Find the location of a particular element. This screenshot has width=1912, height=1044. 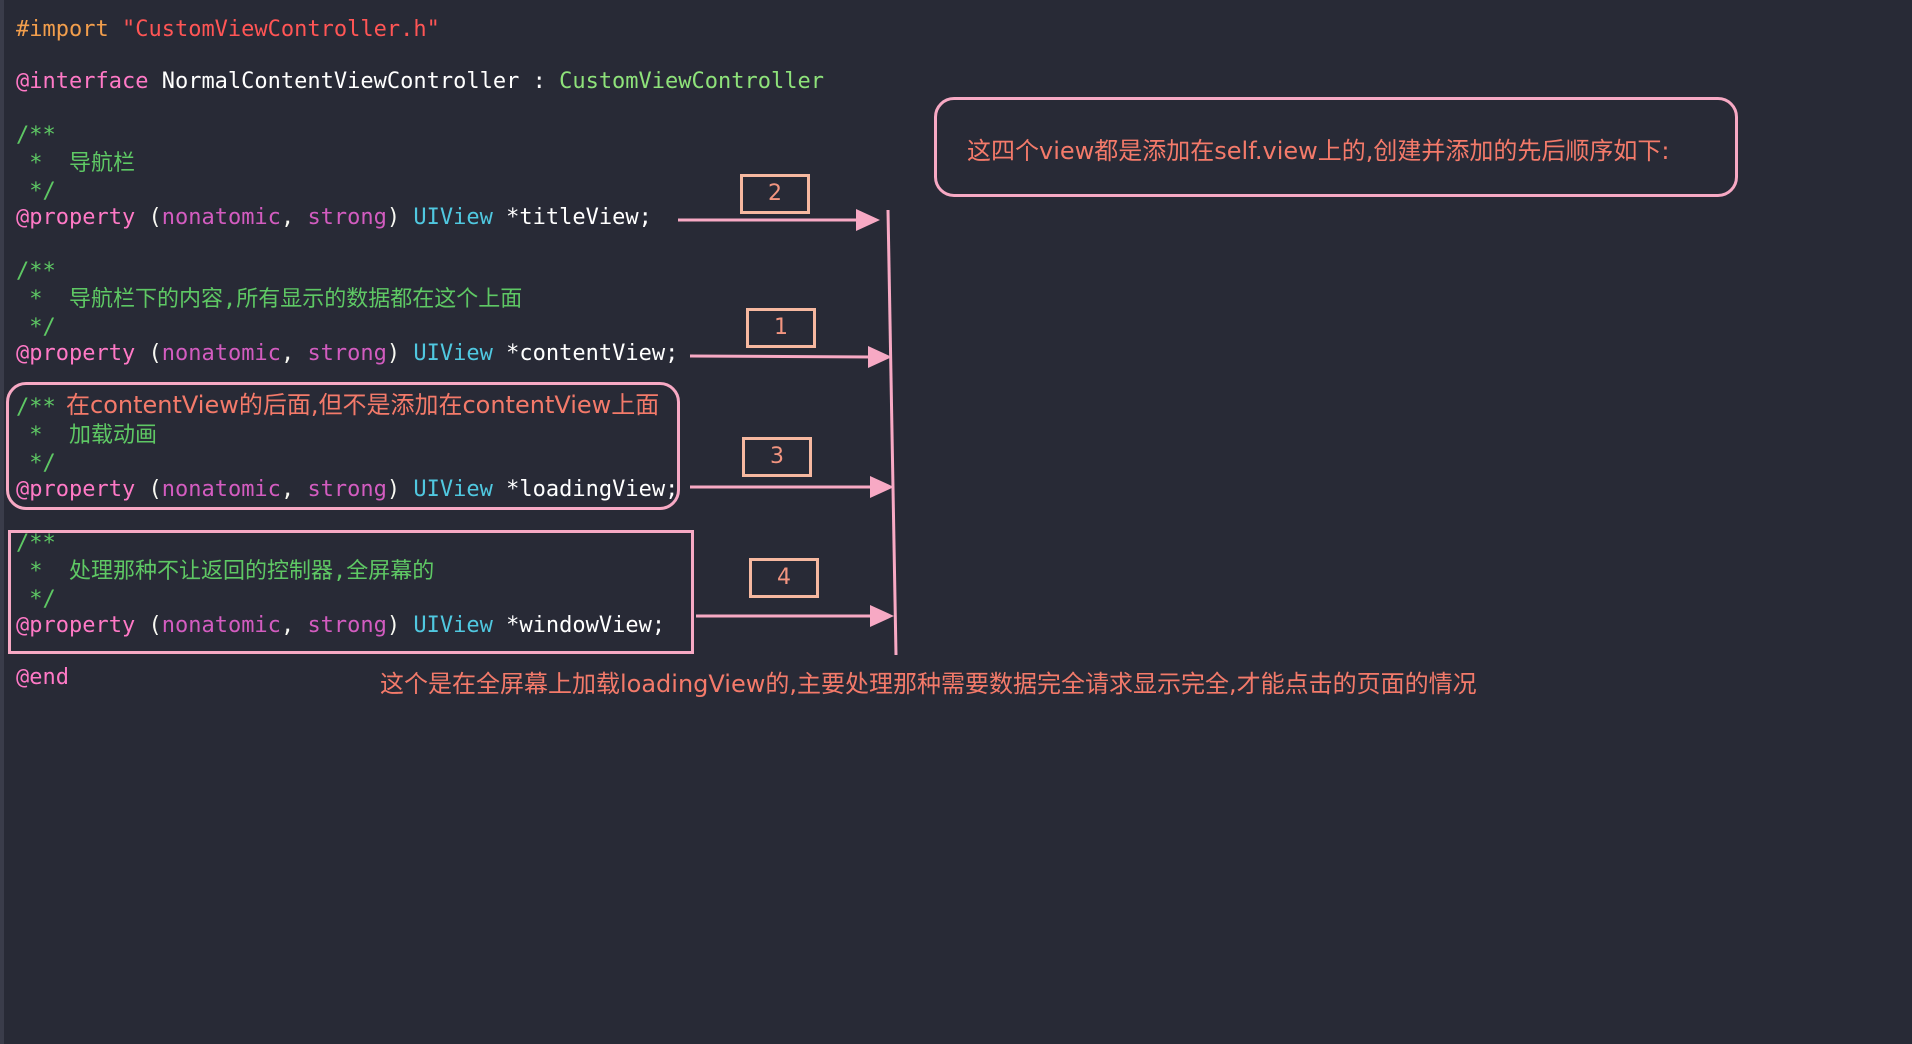

annotation-arrows is located at coordinates (788, 432).